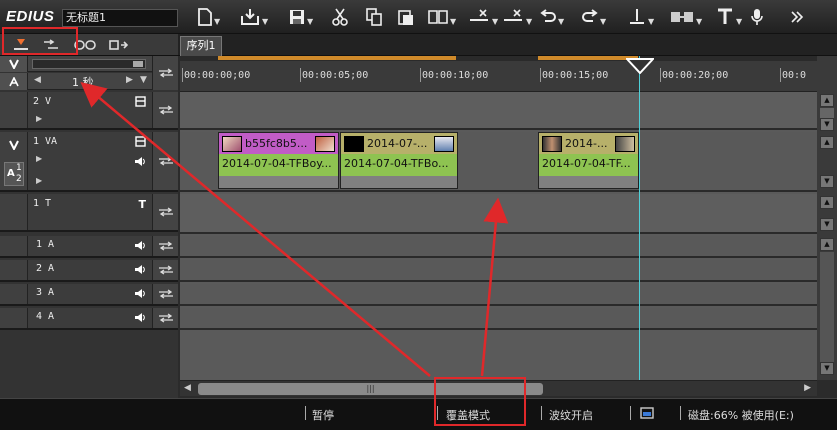  What do you see at coordinates (797, 17) in the screenshot?
I see `more-tools-button` at bounding box center [797, 17].